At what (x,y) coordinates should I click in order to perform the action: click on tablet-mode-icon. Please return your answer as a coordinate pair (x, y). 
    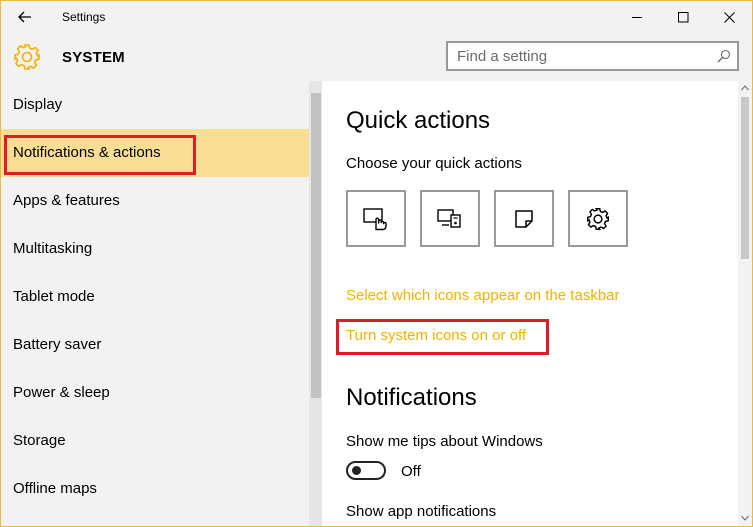
    Looking at the image, I should click on (375, 218).